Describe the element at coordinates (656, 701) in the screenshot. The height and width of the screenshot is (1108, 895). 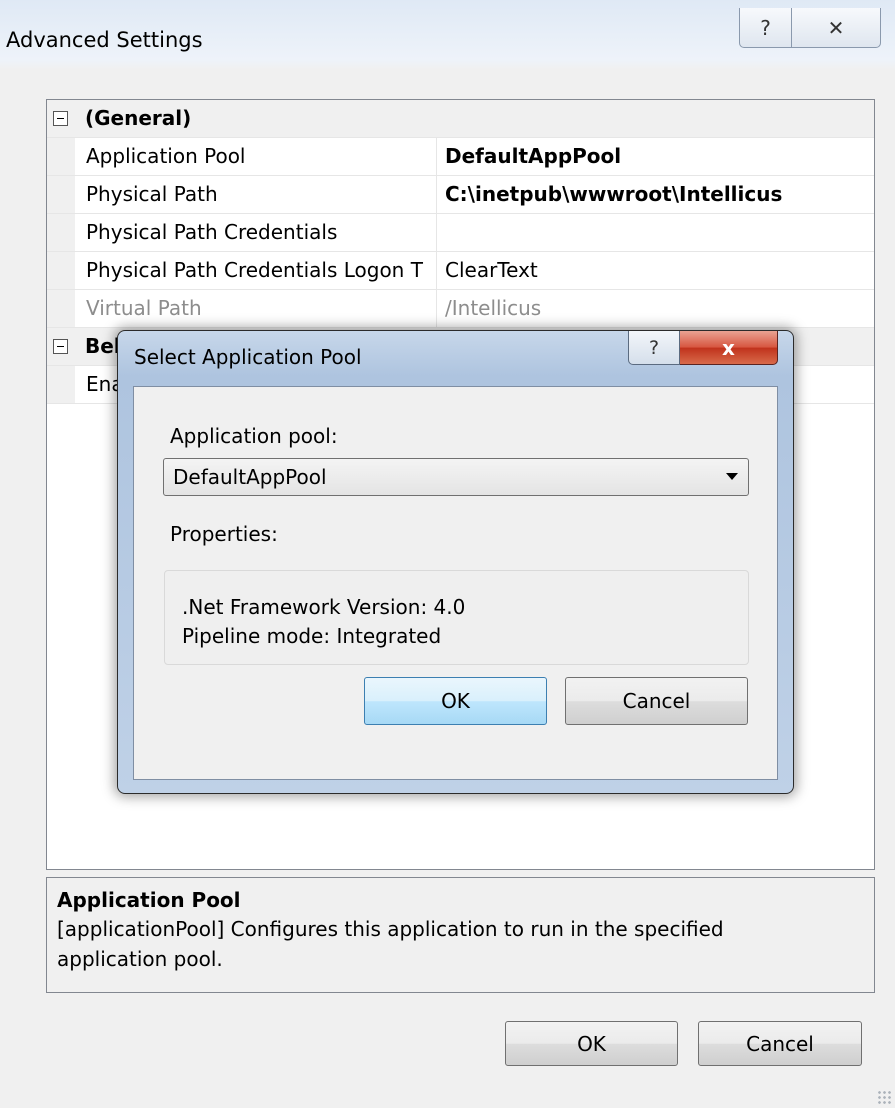
I see `dialog-cancel-button: Cancel` at that location.